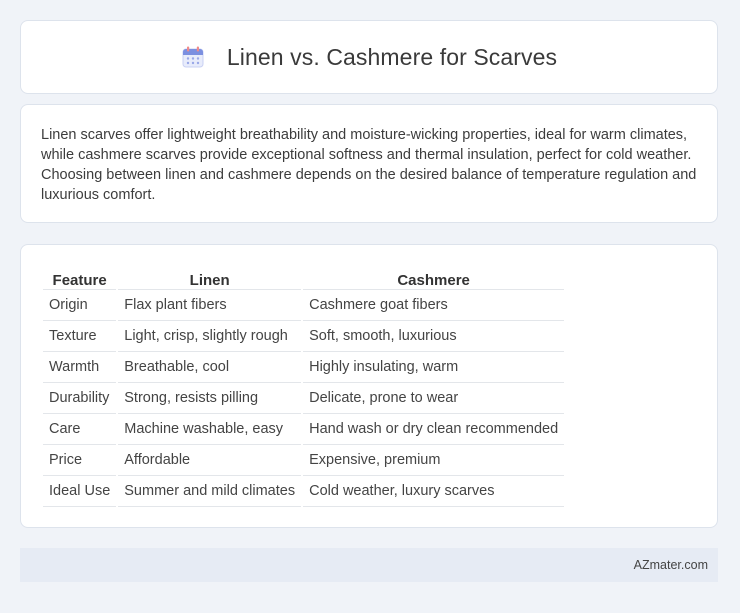 The height and width of the screenshot is (613, 740). What do you see at coordinates (210, 367) in the screenshot?
I see `cell-linen: Breathable, cool` at bounding box center [210, 367].